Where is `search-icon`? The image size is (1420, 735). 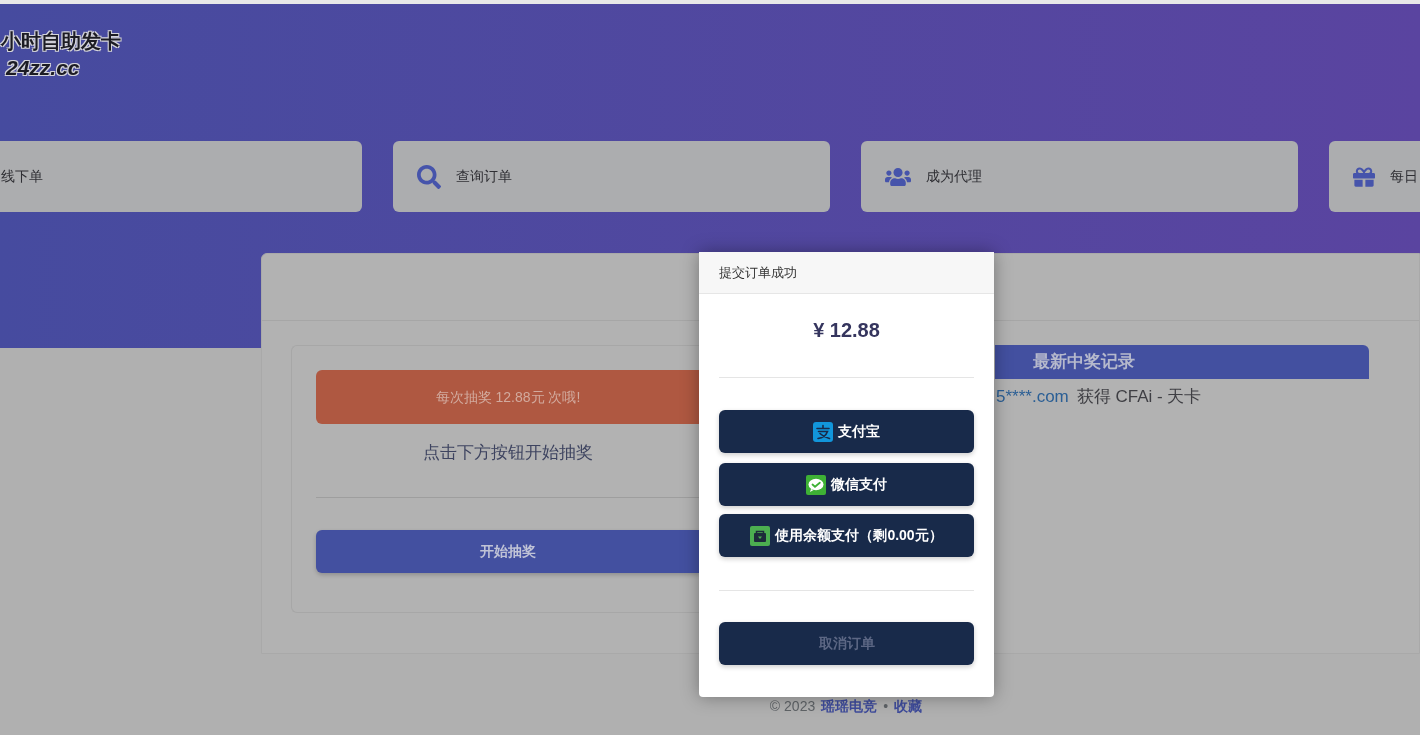 search-icon is located at coordinates (429, 176).